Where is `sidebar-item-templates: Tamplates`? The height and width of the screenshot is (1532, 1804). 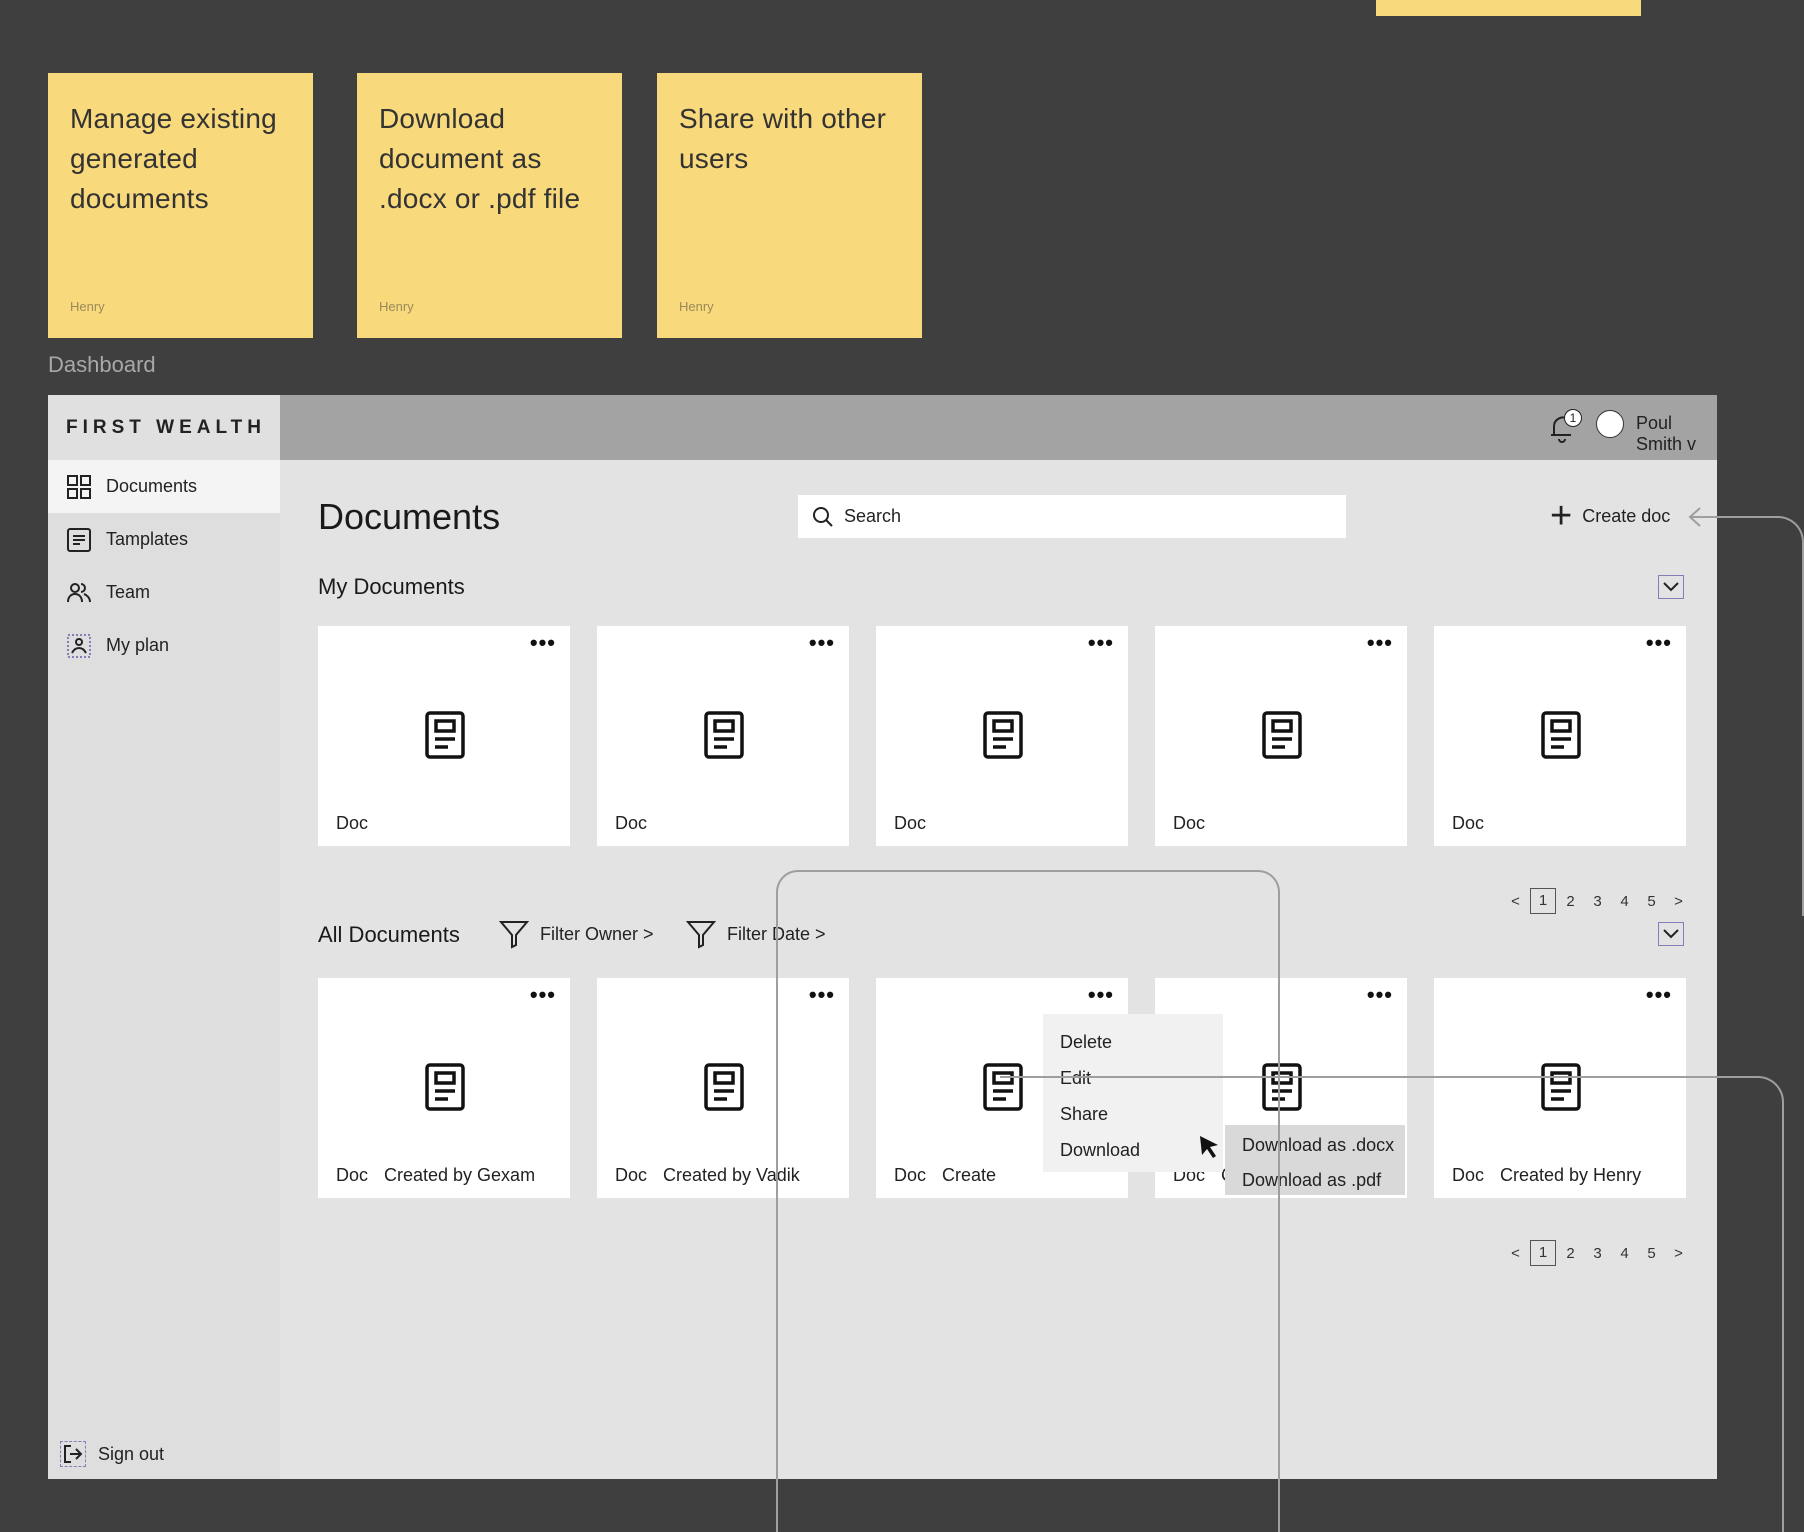
sidebar-item-templates: Tamplates is located at coordinates (164, 539).